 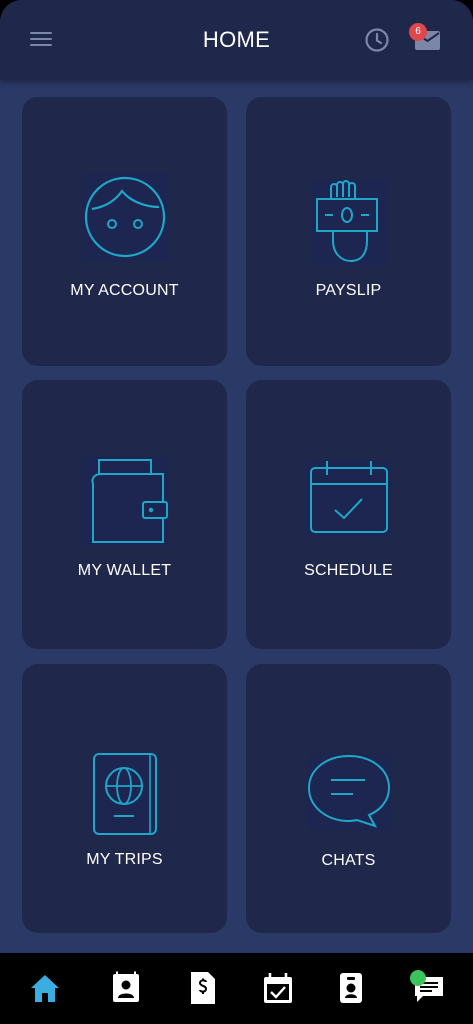 What do you see at coordinates (418, 32) in the screenshot?
I see `notification-count-badge: 6` at bounding box center [418, 32].